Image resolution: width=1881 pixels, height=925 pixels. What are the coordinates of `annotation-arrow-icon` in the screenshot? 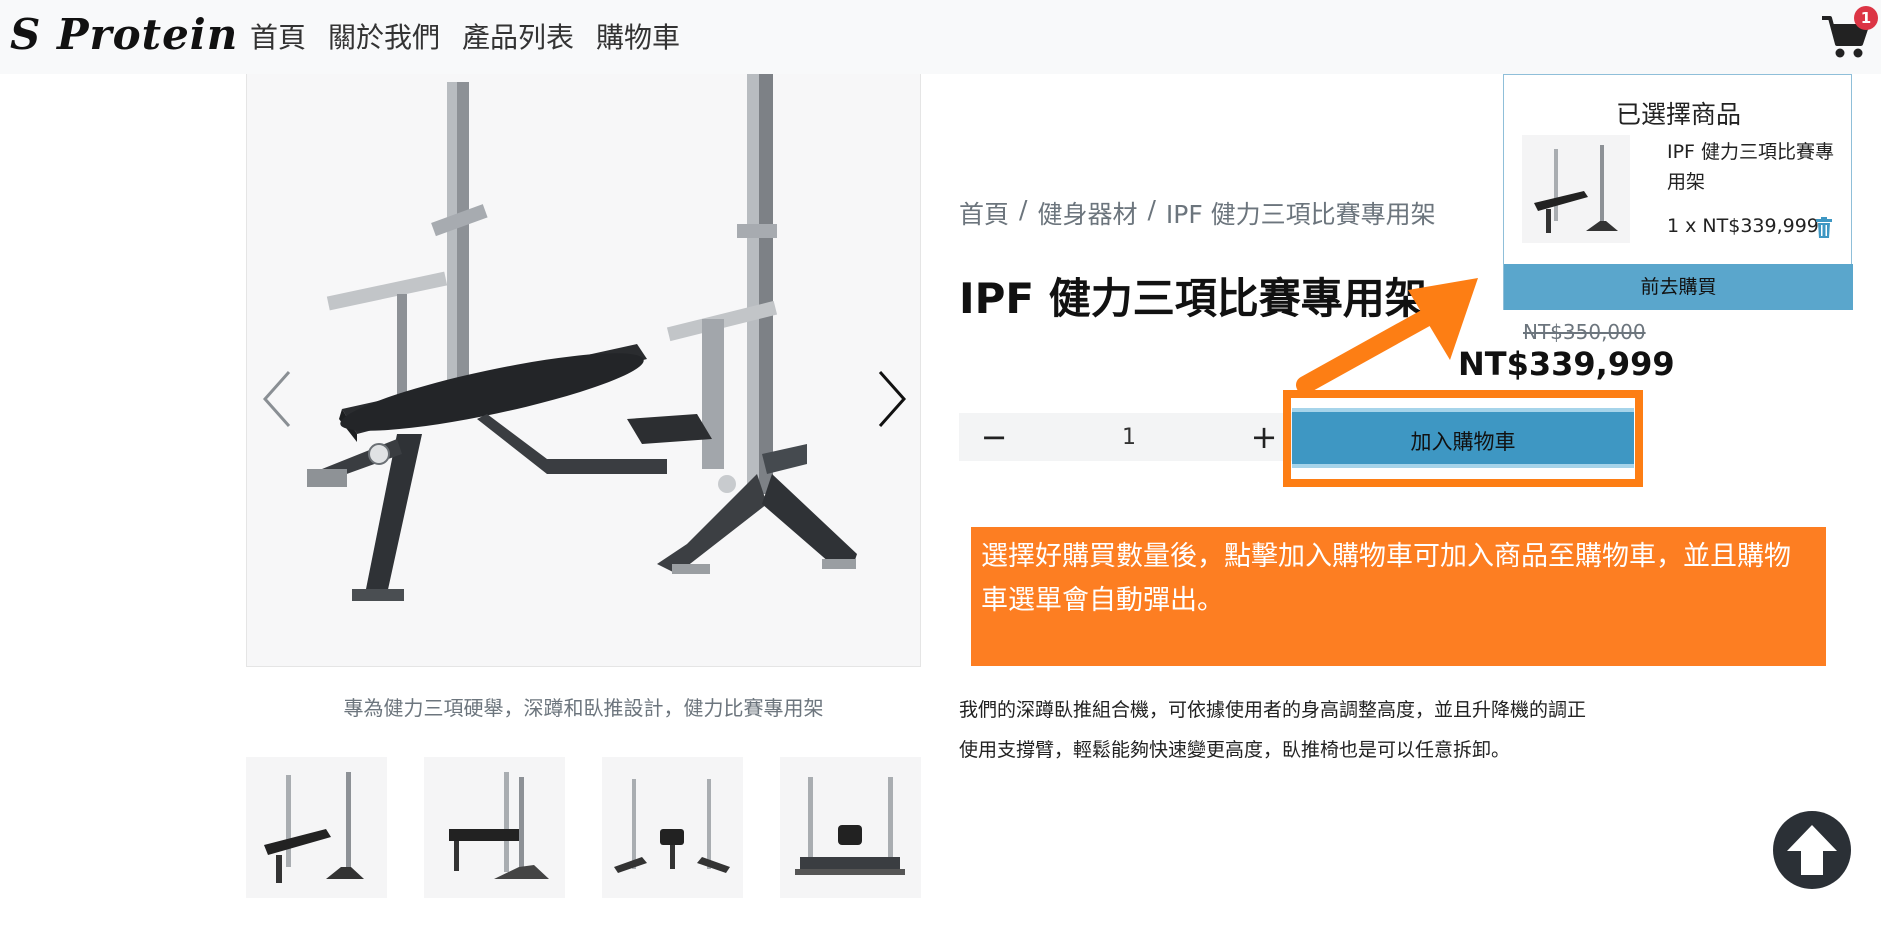 It's located at (1387, 336).